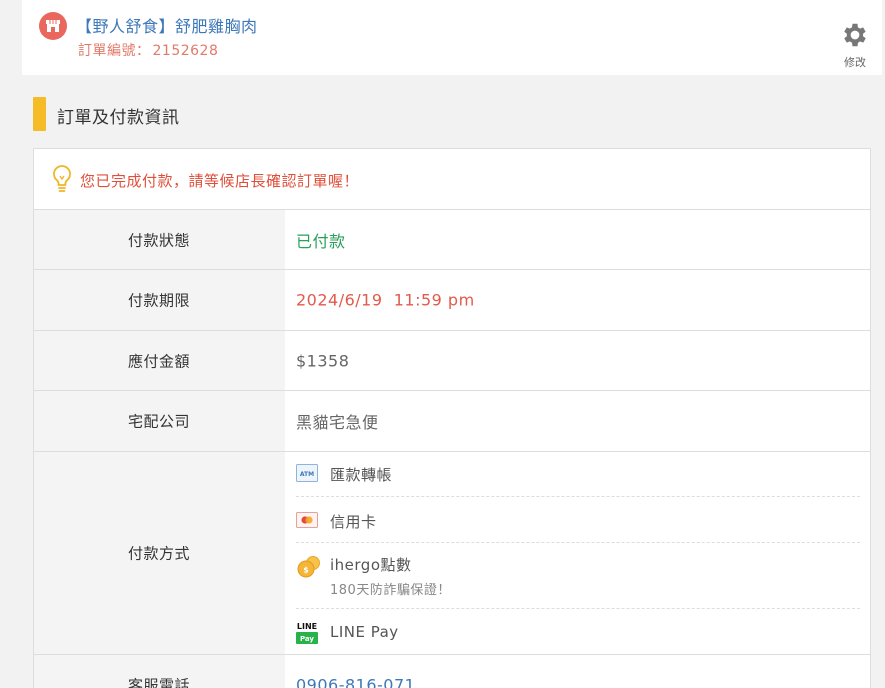 Image resolution: width=885 pixels, height=688 pixels. Describe the element at coordinates (53, 26) in the screenshot. I see `storefront-icon` at that location.